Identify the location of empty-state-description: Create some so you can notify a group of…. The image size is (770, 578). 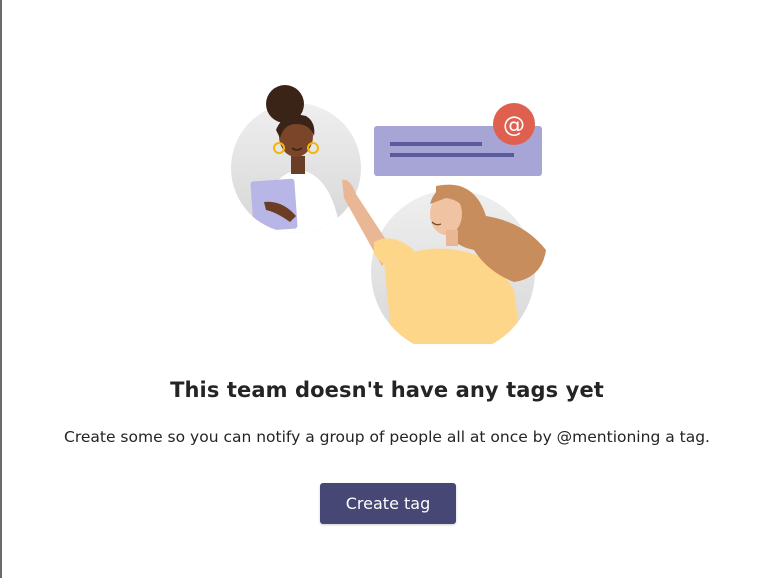
(387, 437).